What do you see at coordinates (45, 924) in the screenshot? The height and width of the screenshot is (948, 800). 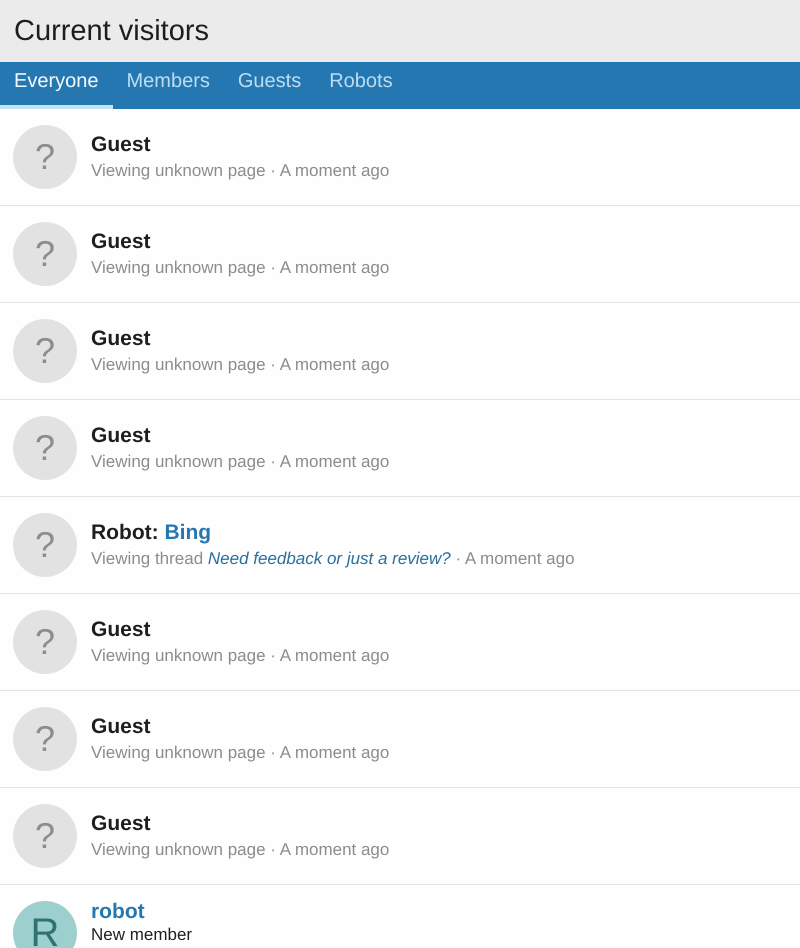 I see `avatar: R` at bounding box center [45, 924].